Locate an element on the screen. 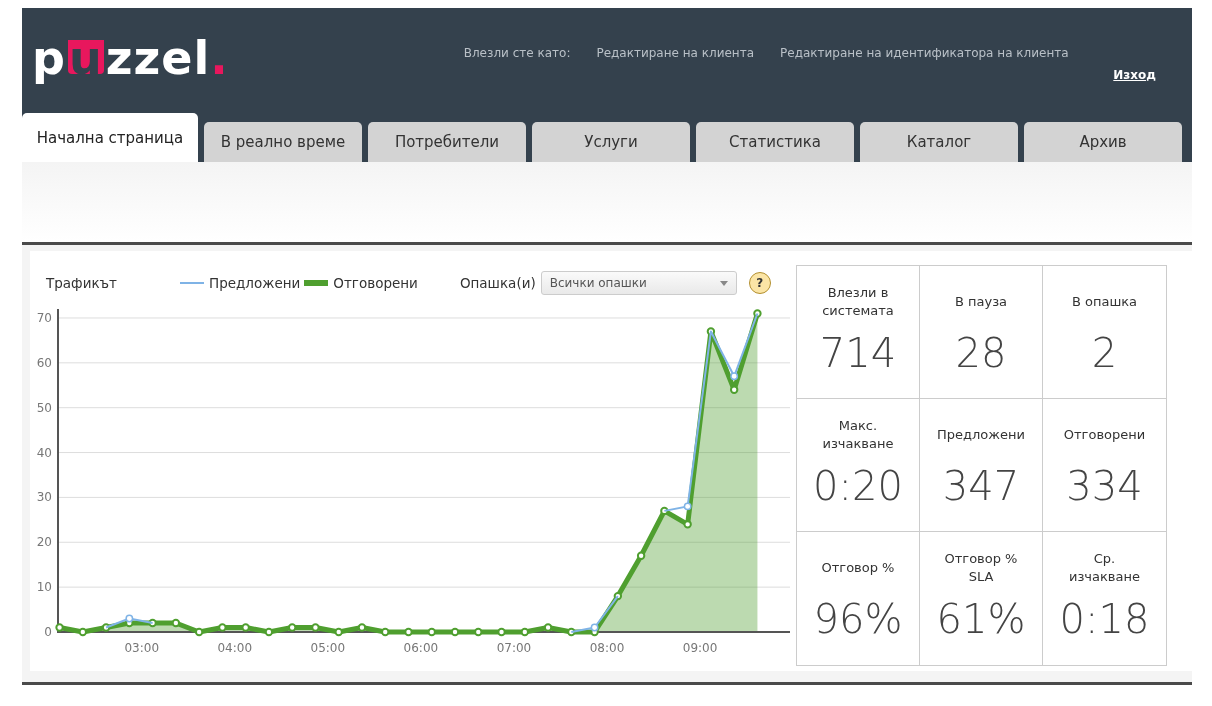 The width and height of the screenshot is (1212, 706). axis-label: 05:00 is located at coordinates (328, 648).